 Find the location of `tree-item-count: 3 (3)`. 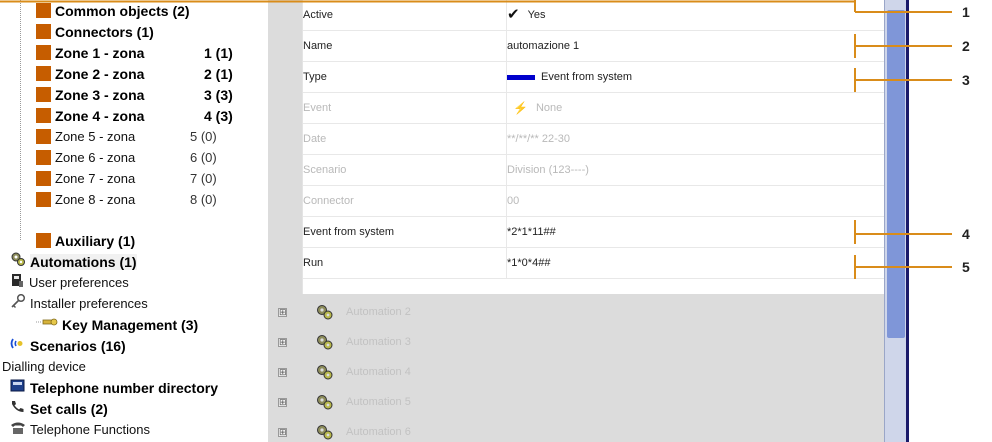

tree-item-count: 3 (3) is located at coordinates (218, 94).